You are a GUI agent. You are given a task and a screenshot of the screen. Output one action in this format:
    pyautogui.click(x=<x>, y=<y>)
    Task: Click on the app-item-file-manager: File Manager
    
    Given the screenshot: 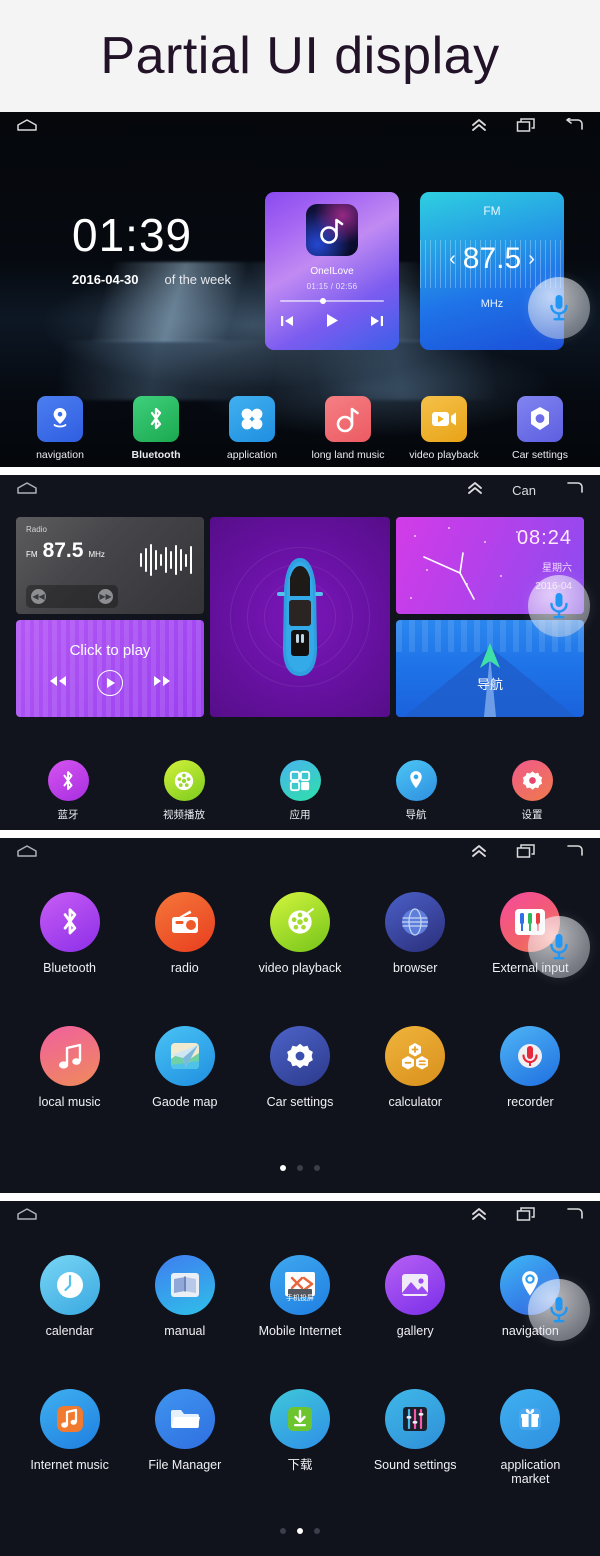 What is the action you would take?
    pyautogui.click(x=184, y=1450)
    